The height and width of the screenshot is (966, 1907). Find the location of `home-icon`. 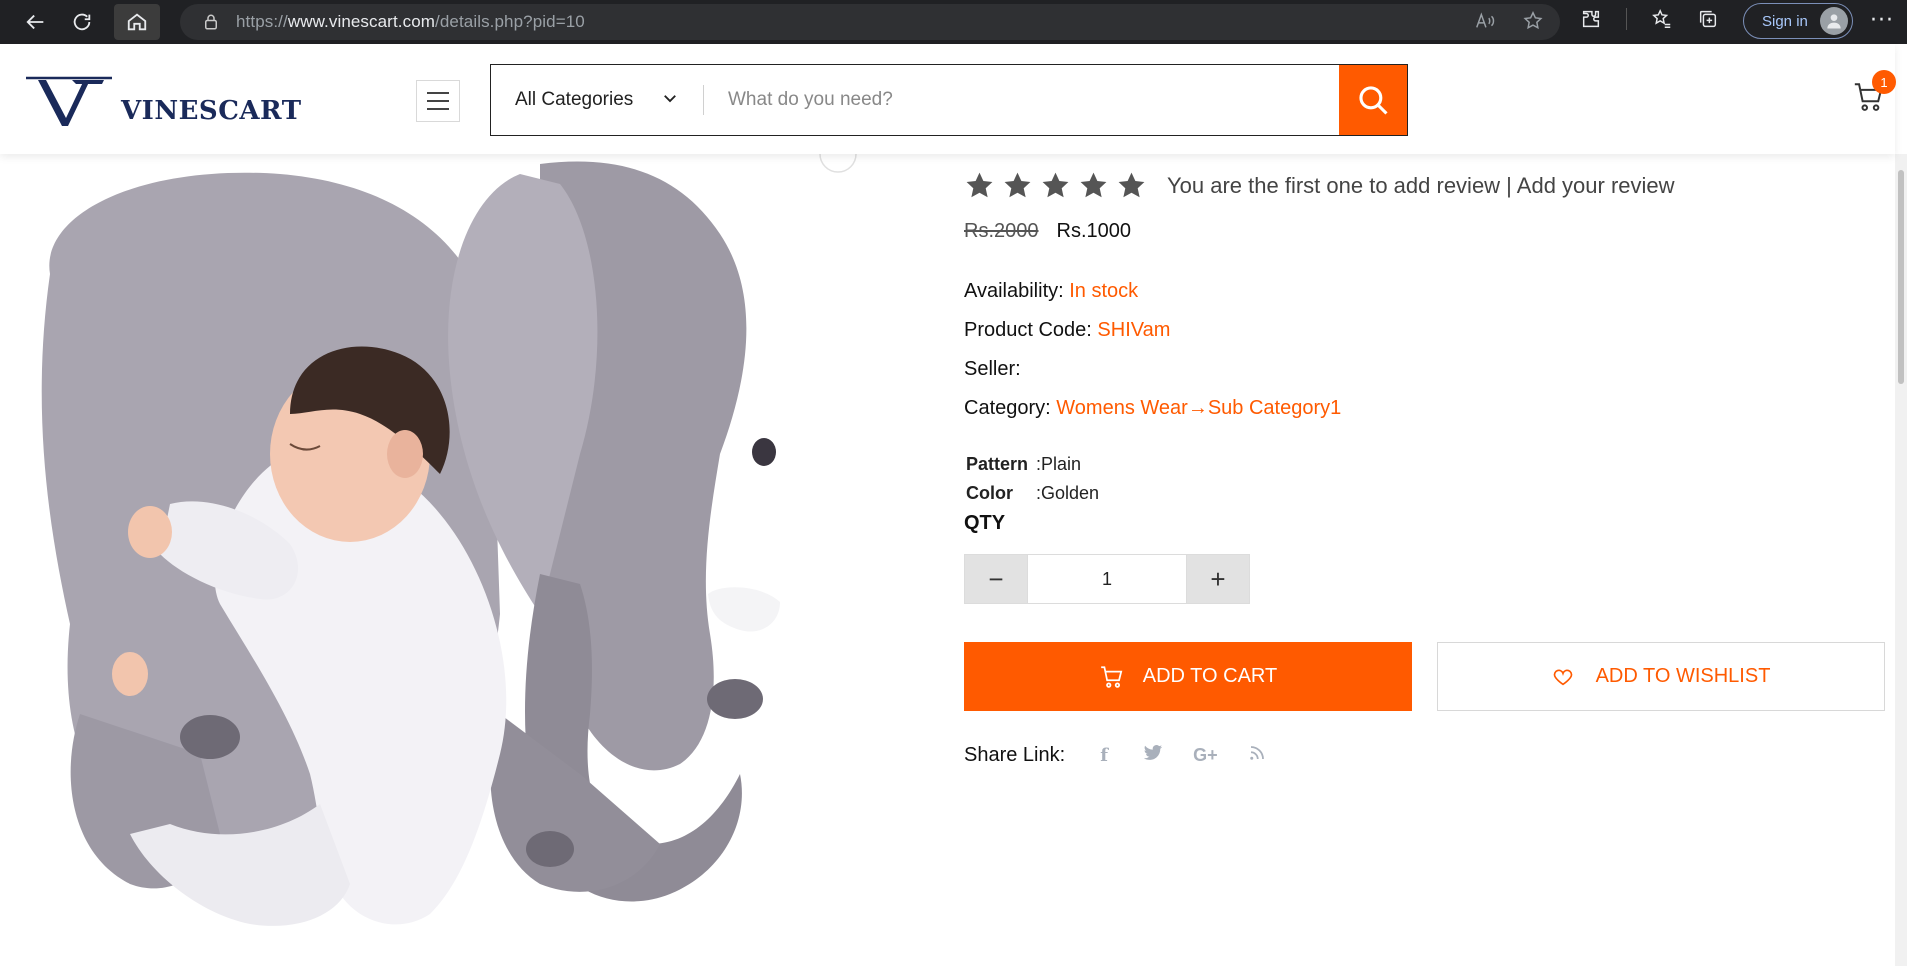

home-icon is located at coordinates (137, 22).